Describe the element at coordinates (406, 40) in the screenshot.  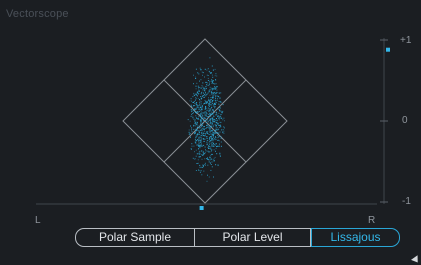
I see `scale-label-top: +1` at that location.